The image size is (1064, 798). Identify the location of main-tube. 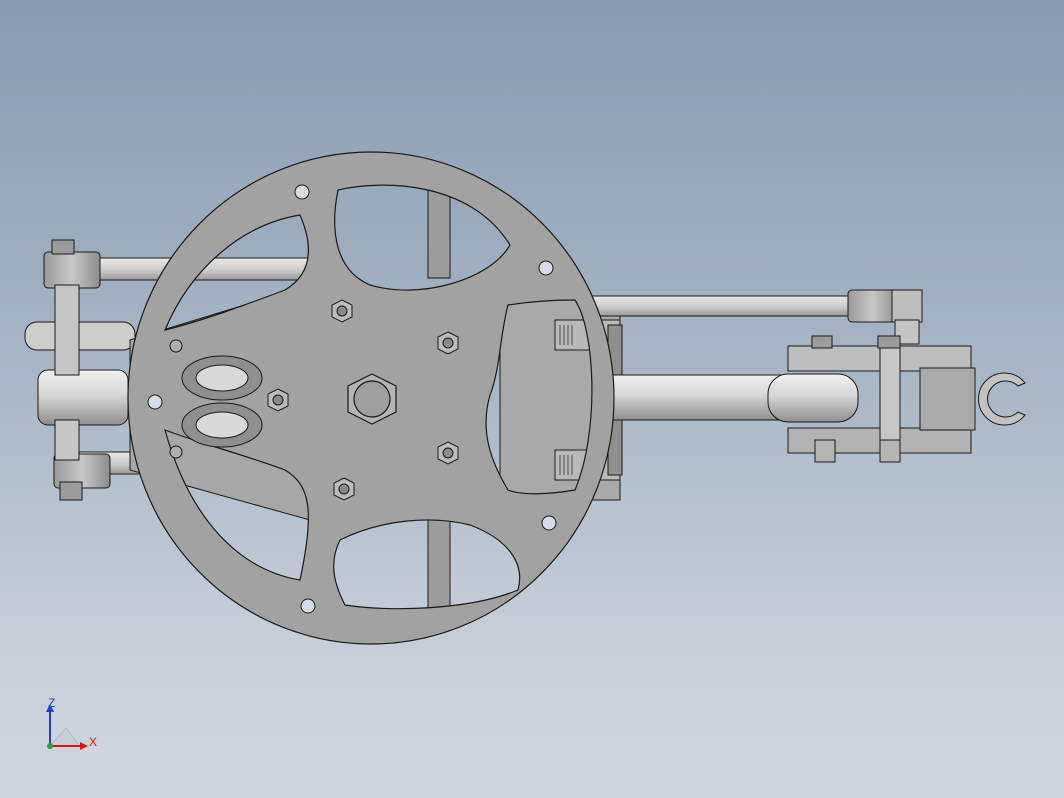
(695, 397).